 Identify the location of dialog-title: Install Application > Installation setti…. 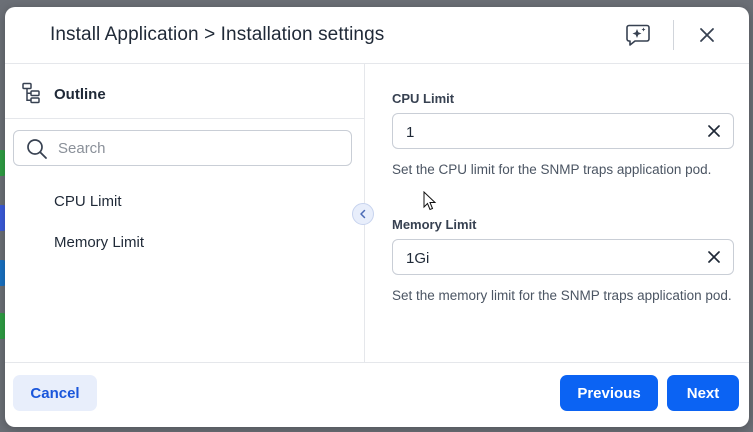
(217, 34).